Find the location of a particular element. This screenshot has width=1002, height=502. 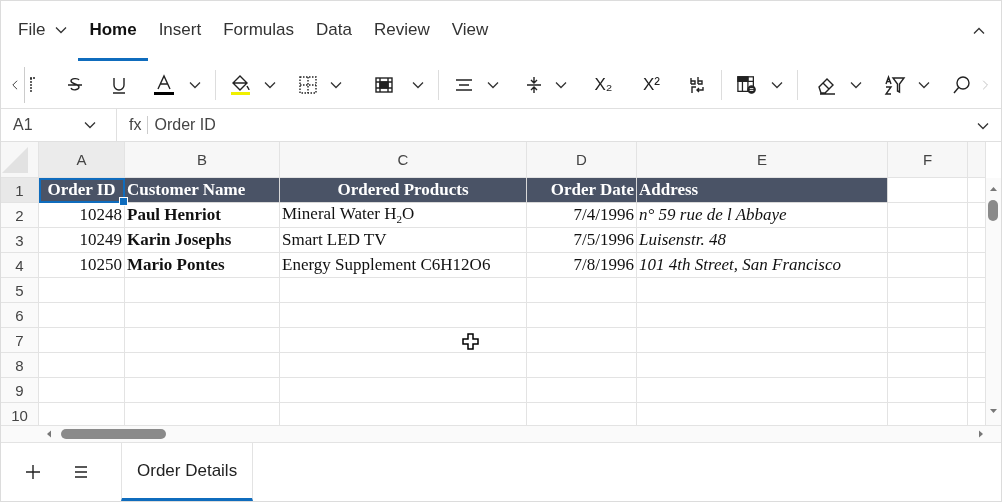

vertical-scrollbar is located at coordinates (993, 301).